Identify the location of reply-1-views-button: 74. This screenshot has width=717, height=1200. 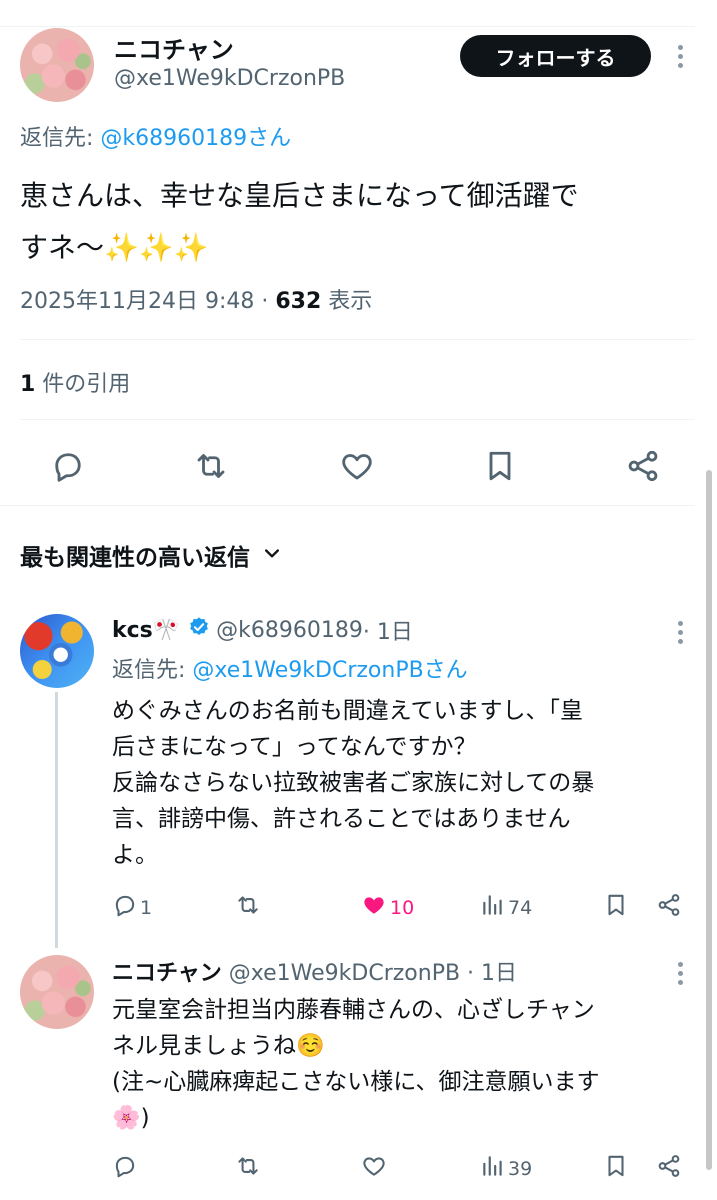
(506, 907).